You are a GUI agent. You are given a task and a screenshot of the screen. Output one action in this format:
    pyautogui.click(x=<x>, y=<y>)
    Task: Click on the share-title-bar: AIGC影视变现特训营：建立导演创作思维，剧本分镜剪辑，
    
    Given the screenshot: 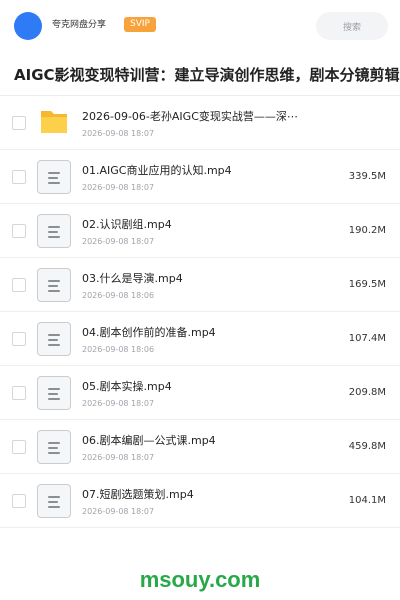 What is the action you would take?
    pyautogui.click(x=200, y=74)
    